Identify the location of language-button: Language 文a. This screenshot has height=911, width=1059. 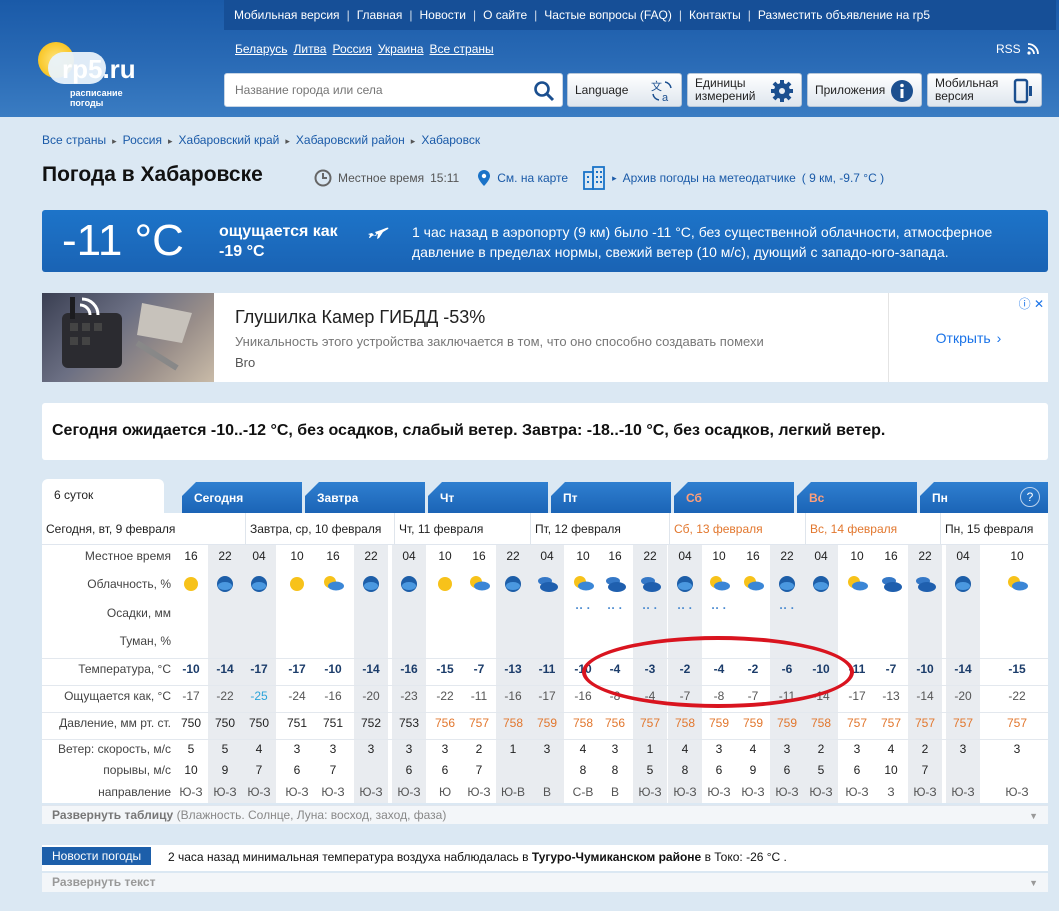
(624, 90).